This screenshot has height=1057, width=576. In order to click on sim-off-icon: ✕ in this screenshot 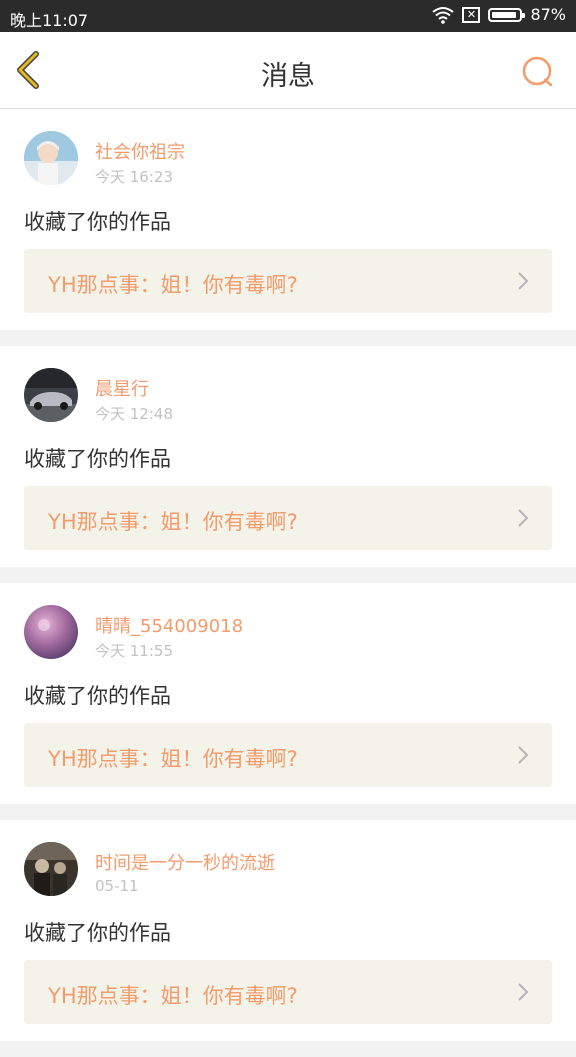, I will do `click(471, 14)`.